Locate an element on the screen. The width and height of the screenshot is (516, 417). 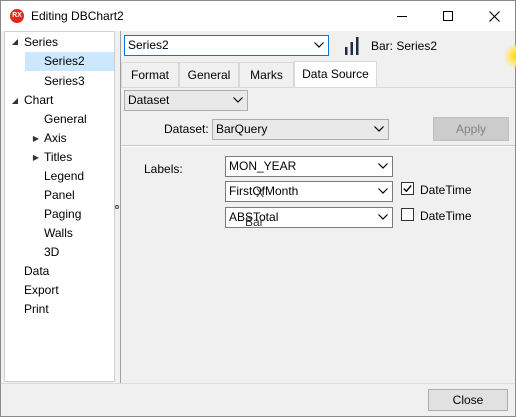
series-select-value: Series2 is located at coordinates (148, 45).